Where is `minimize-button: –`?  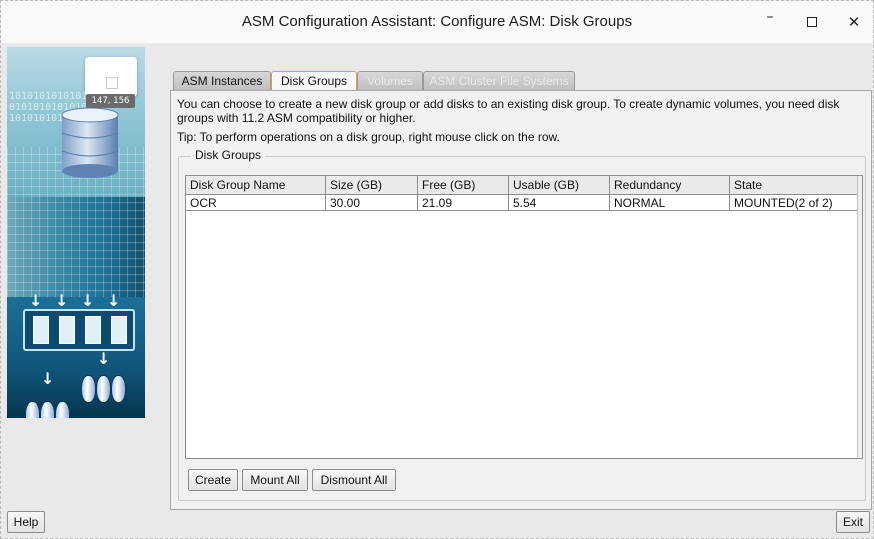 minimize-button: – is located at coordinates (770, 17).